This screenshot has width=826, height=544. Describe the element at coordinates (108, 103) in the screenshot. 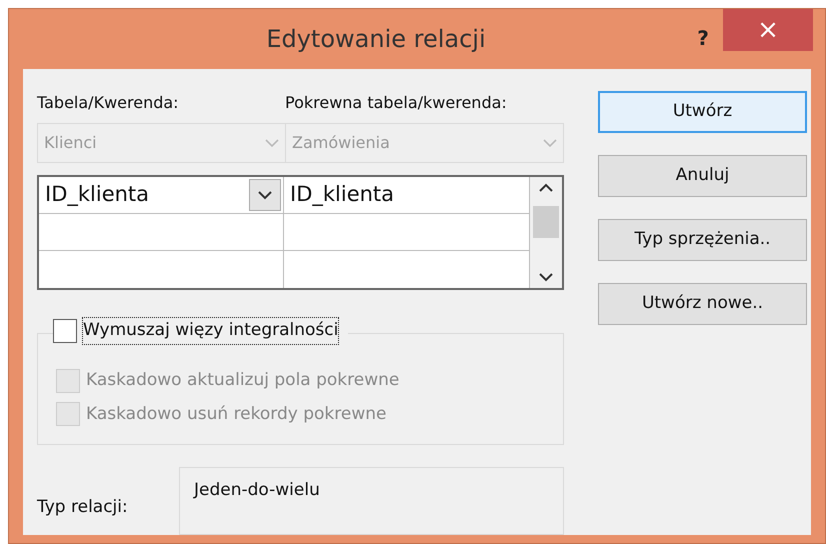

I see `table-label: Tabela/Kwerenda:` at that location.